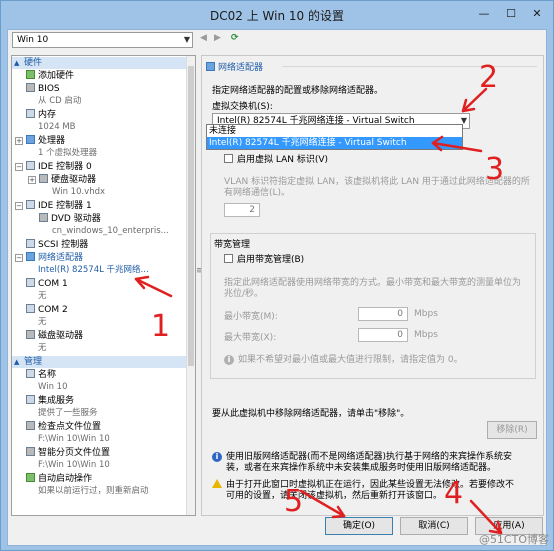 Image resolution: width=554 pixels, height=551 pixels. Describe the element at coordinates (54, 336) in the screenshot. I see `tree-item-floppy: 磁盘驱动器` at that location.